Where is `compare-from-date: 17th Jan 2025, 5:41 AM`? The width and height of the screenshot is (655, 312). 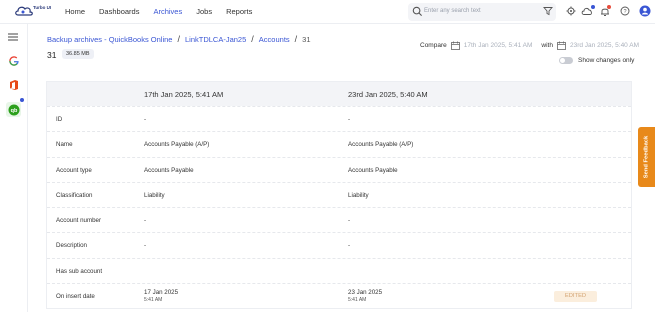 compare-from-date: 17th Jan 2025, 5:41 AM is located at coordinates (498, 45).